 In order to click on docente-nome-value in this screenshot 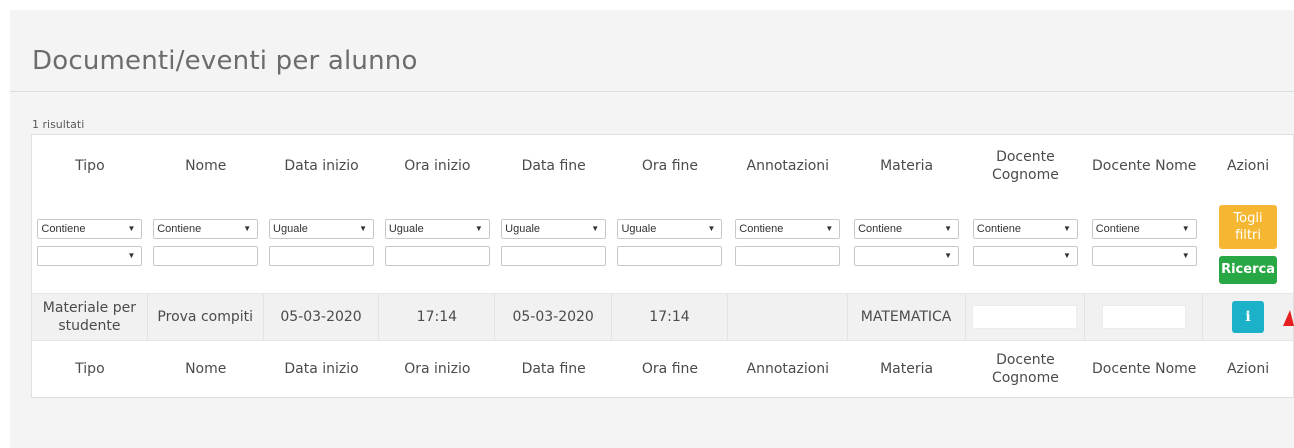, I will do `click(1143, 317)`.